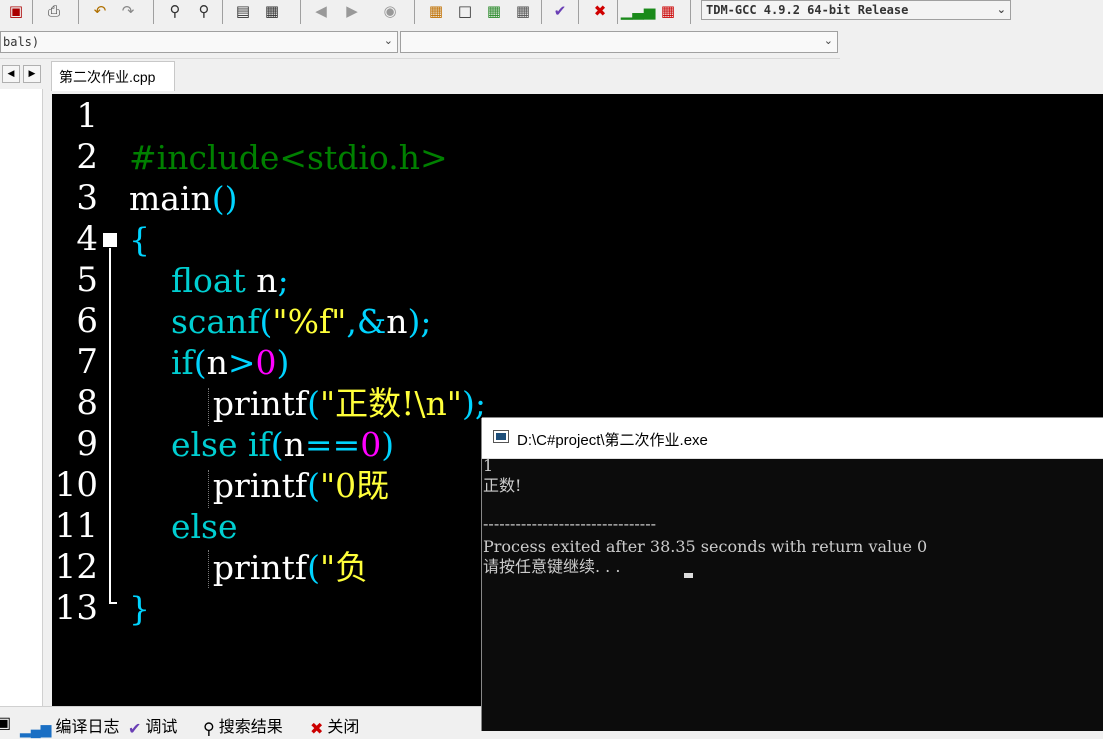 The width and height of the screenshot is (1103, 739). What do you see at coordinates (390, 11) in the screenshot?
I see `toggle-bookmark-icon: ◉` at bounding box center [390, 11].